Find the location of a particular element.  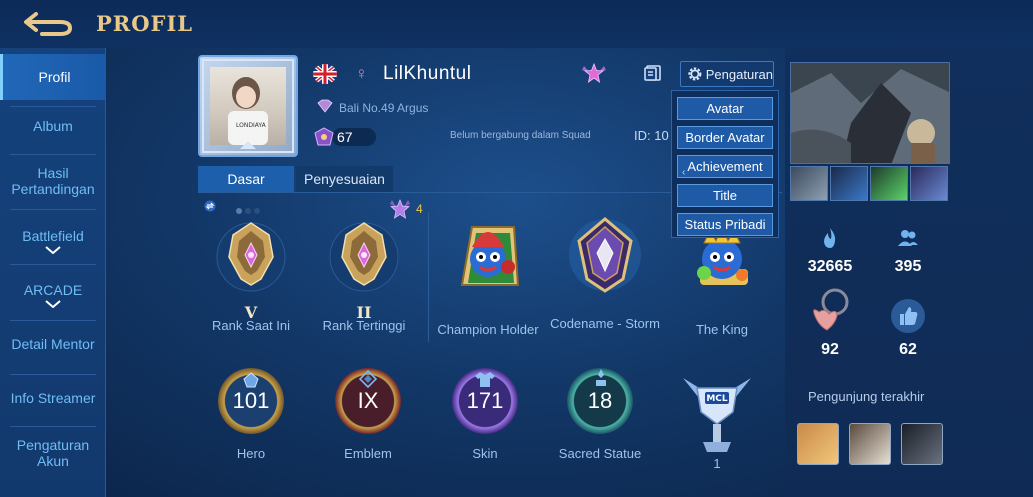

sidebar-item-label: Detail Mentor is located at coordinates (53, 344).